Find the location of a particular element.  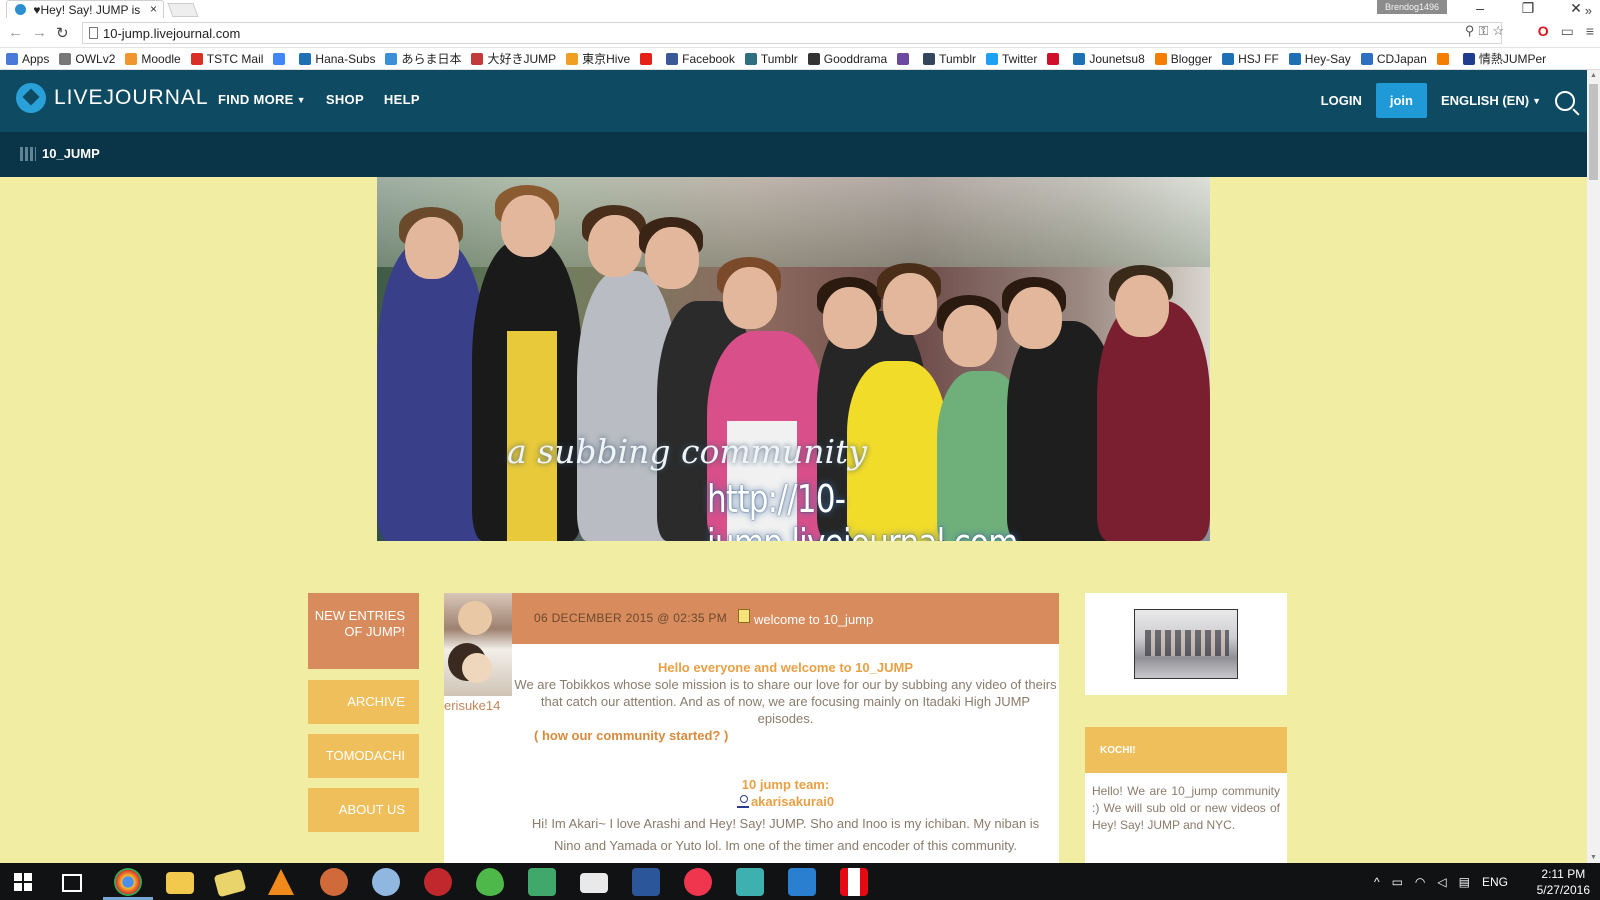

battery-icon: ▭ is located at coordinates (1397, 882).